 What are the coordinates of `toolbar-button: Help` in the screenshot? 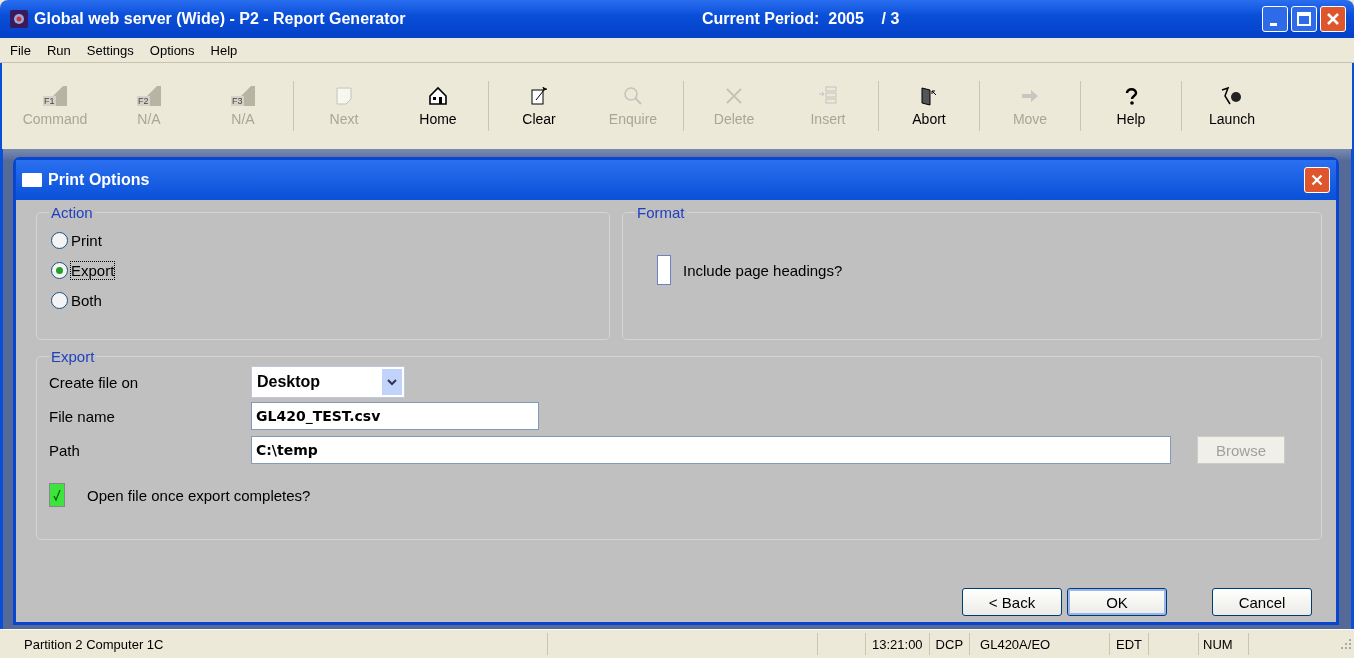 It's located at (1131, 106).